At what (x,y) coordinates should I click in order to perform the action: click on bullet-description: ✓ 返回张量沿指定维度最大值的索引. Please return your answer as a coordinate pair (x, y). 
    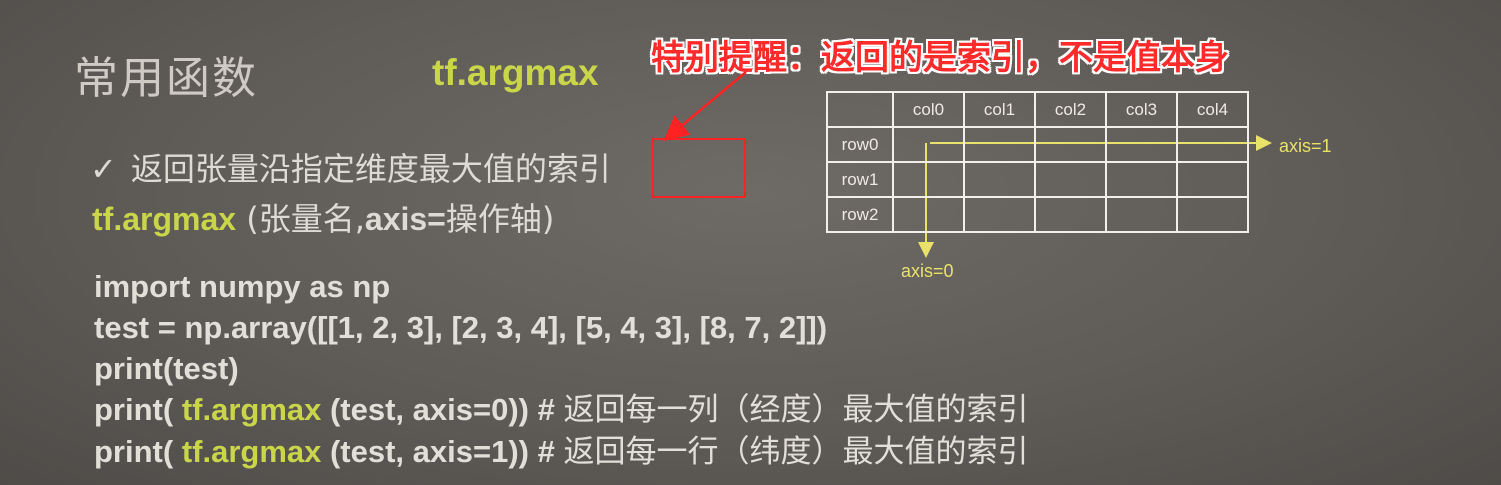
    Looking at the image, I should click on (350, 167).